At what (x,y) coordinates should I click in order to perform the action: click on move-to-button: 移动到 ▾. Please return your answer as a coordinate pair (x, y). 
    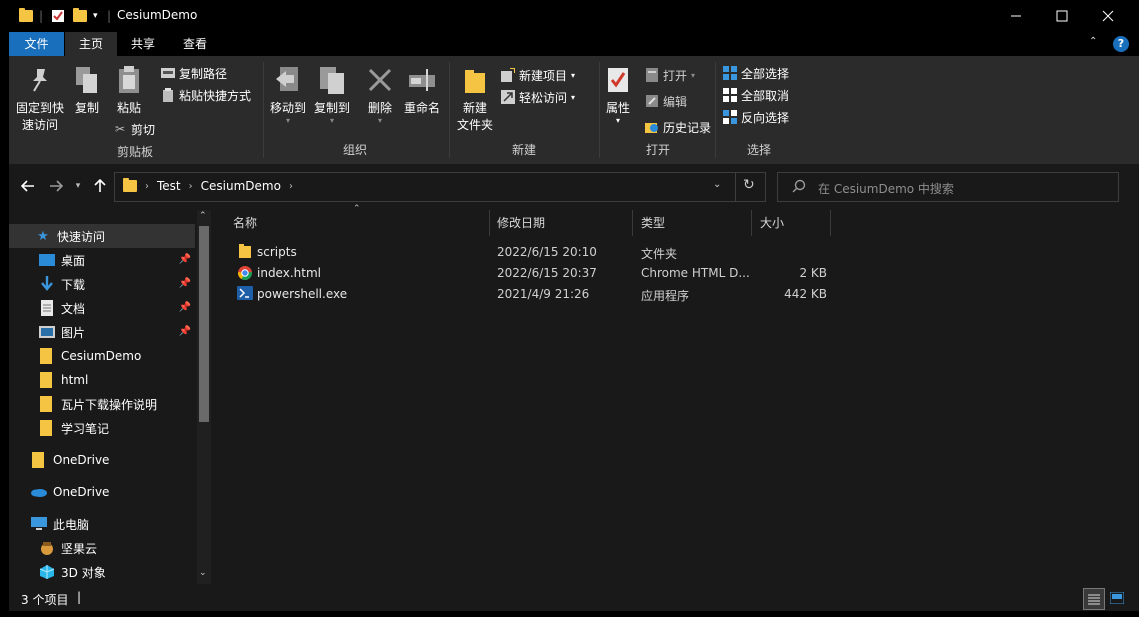
    Looking at the image, I should click on (288, 94).